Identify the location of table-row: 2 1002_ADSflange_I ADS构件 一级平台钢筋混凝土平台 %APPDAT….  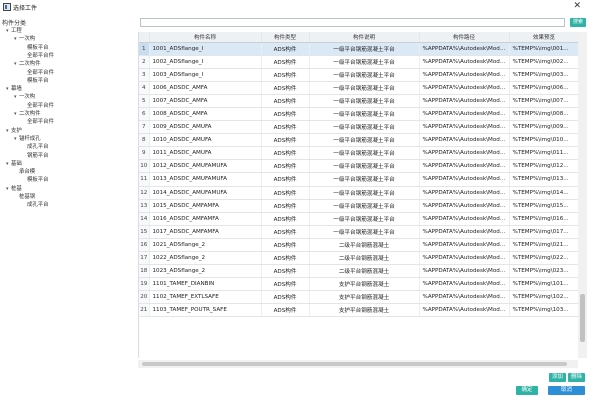
(358, 62).